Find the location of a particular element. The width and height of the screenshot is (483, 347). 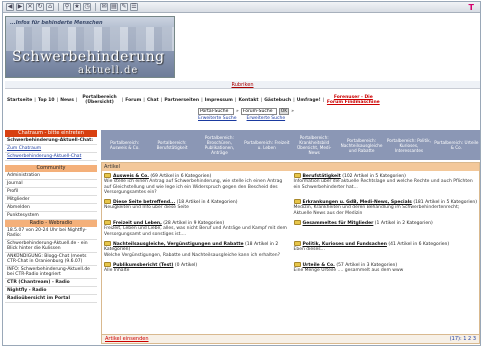

search-icon: ⚲ is located at coordinates (67, 7).